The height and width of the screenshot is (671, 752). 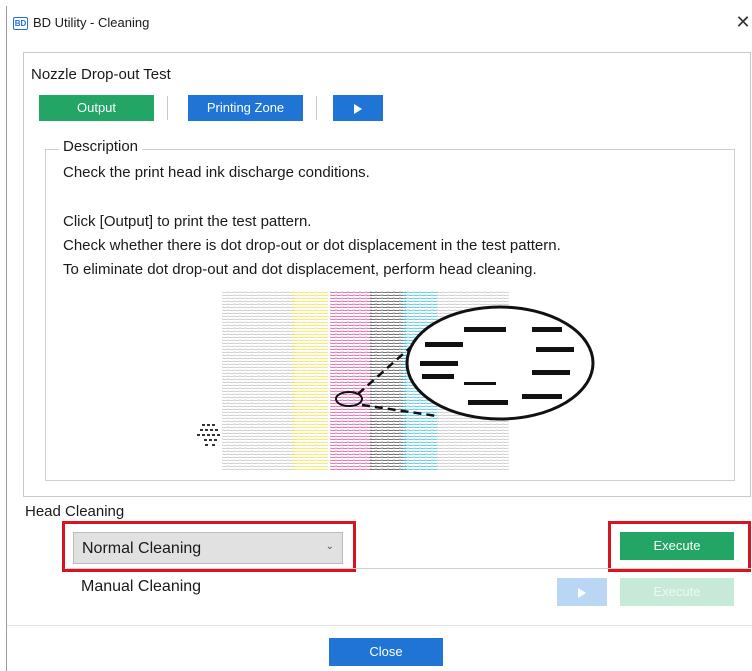 I want to click on printing-zone-button: Printing Zone, so click(x=245, y=108).